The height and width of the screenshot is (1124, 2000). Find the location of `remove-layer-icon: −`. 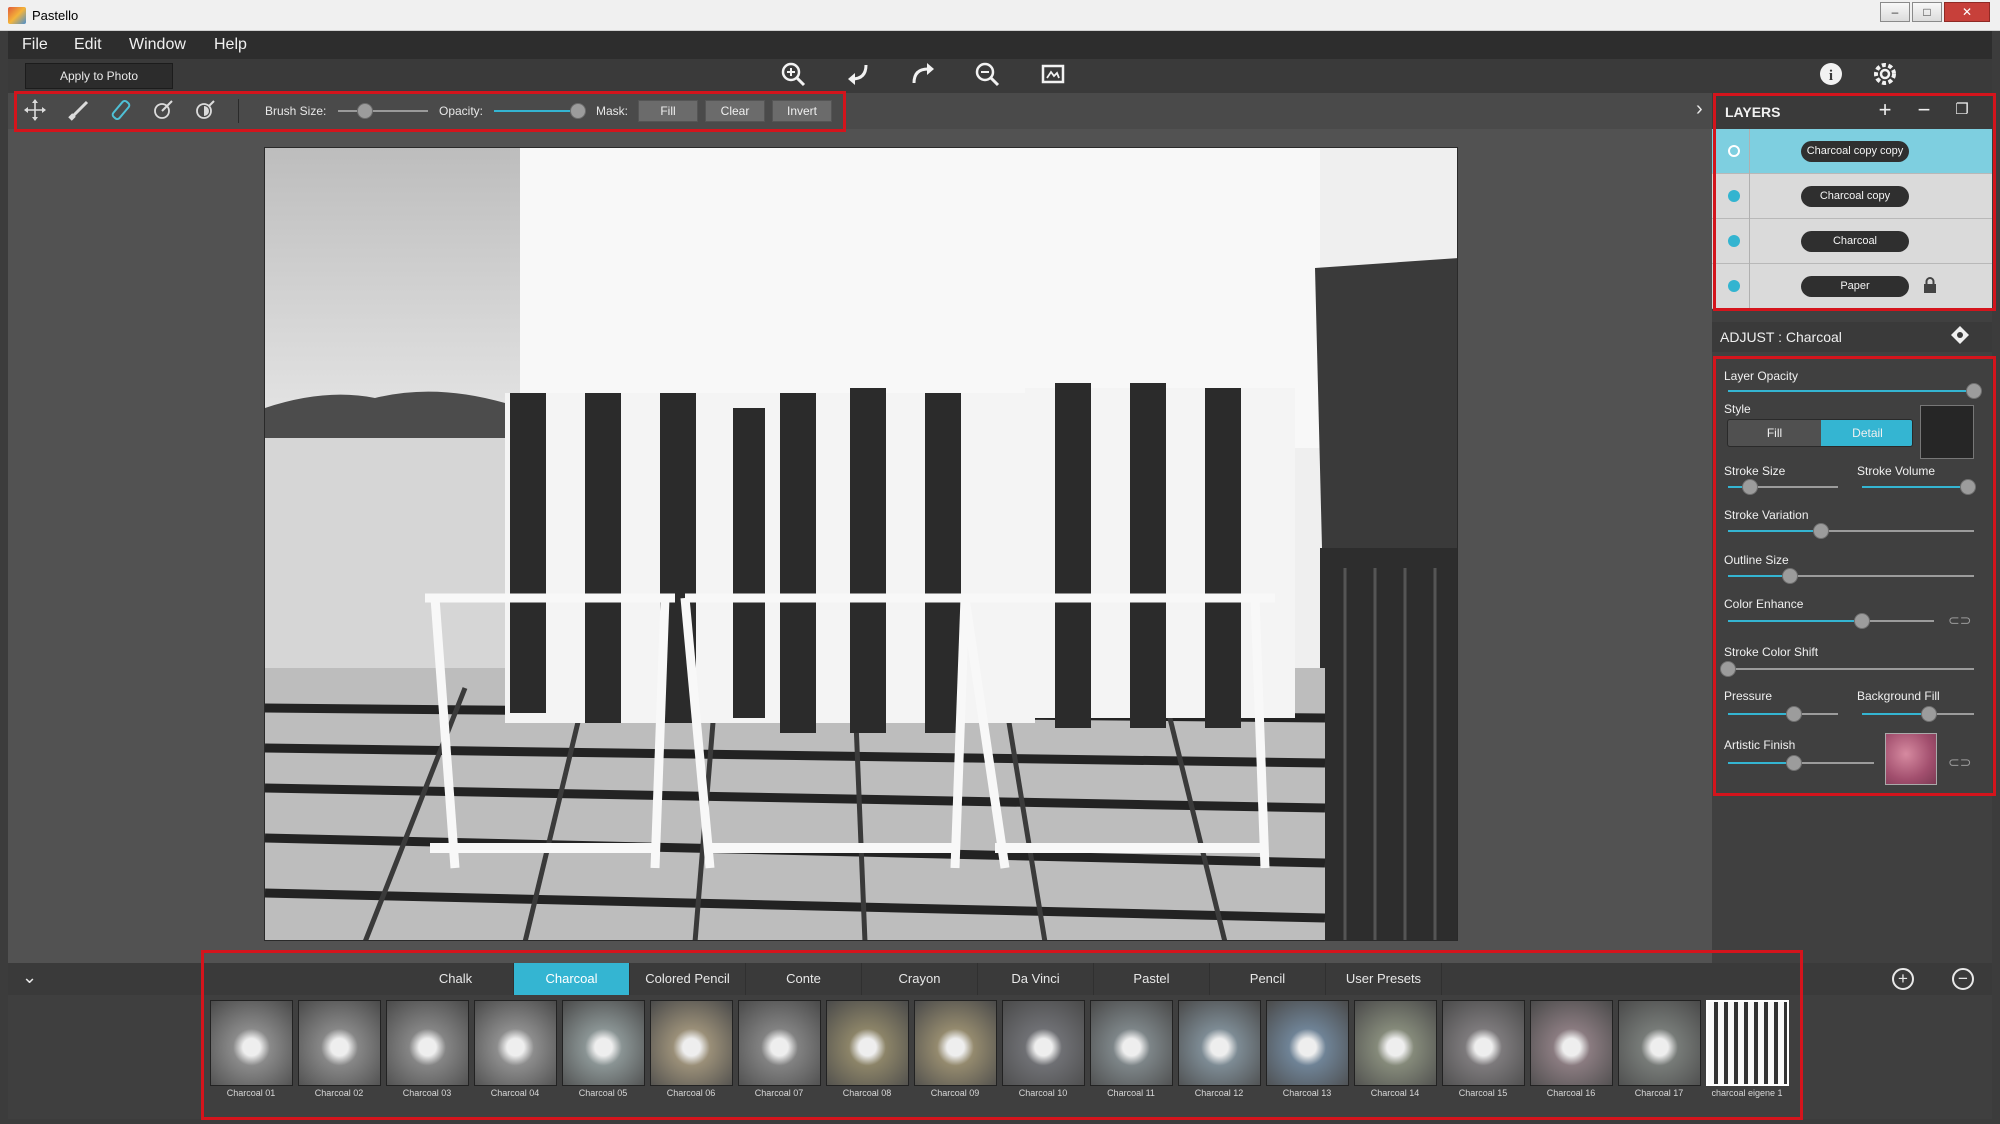

remove-layer-icon: − is located at coordinates (1924, 110).